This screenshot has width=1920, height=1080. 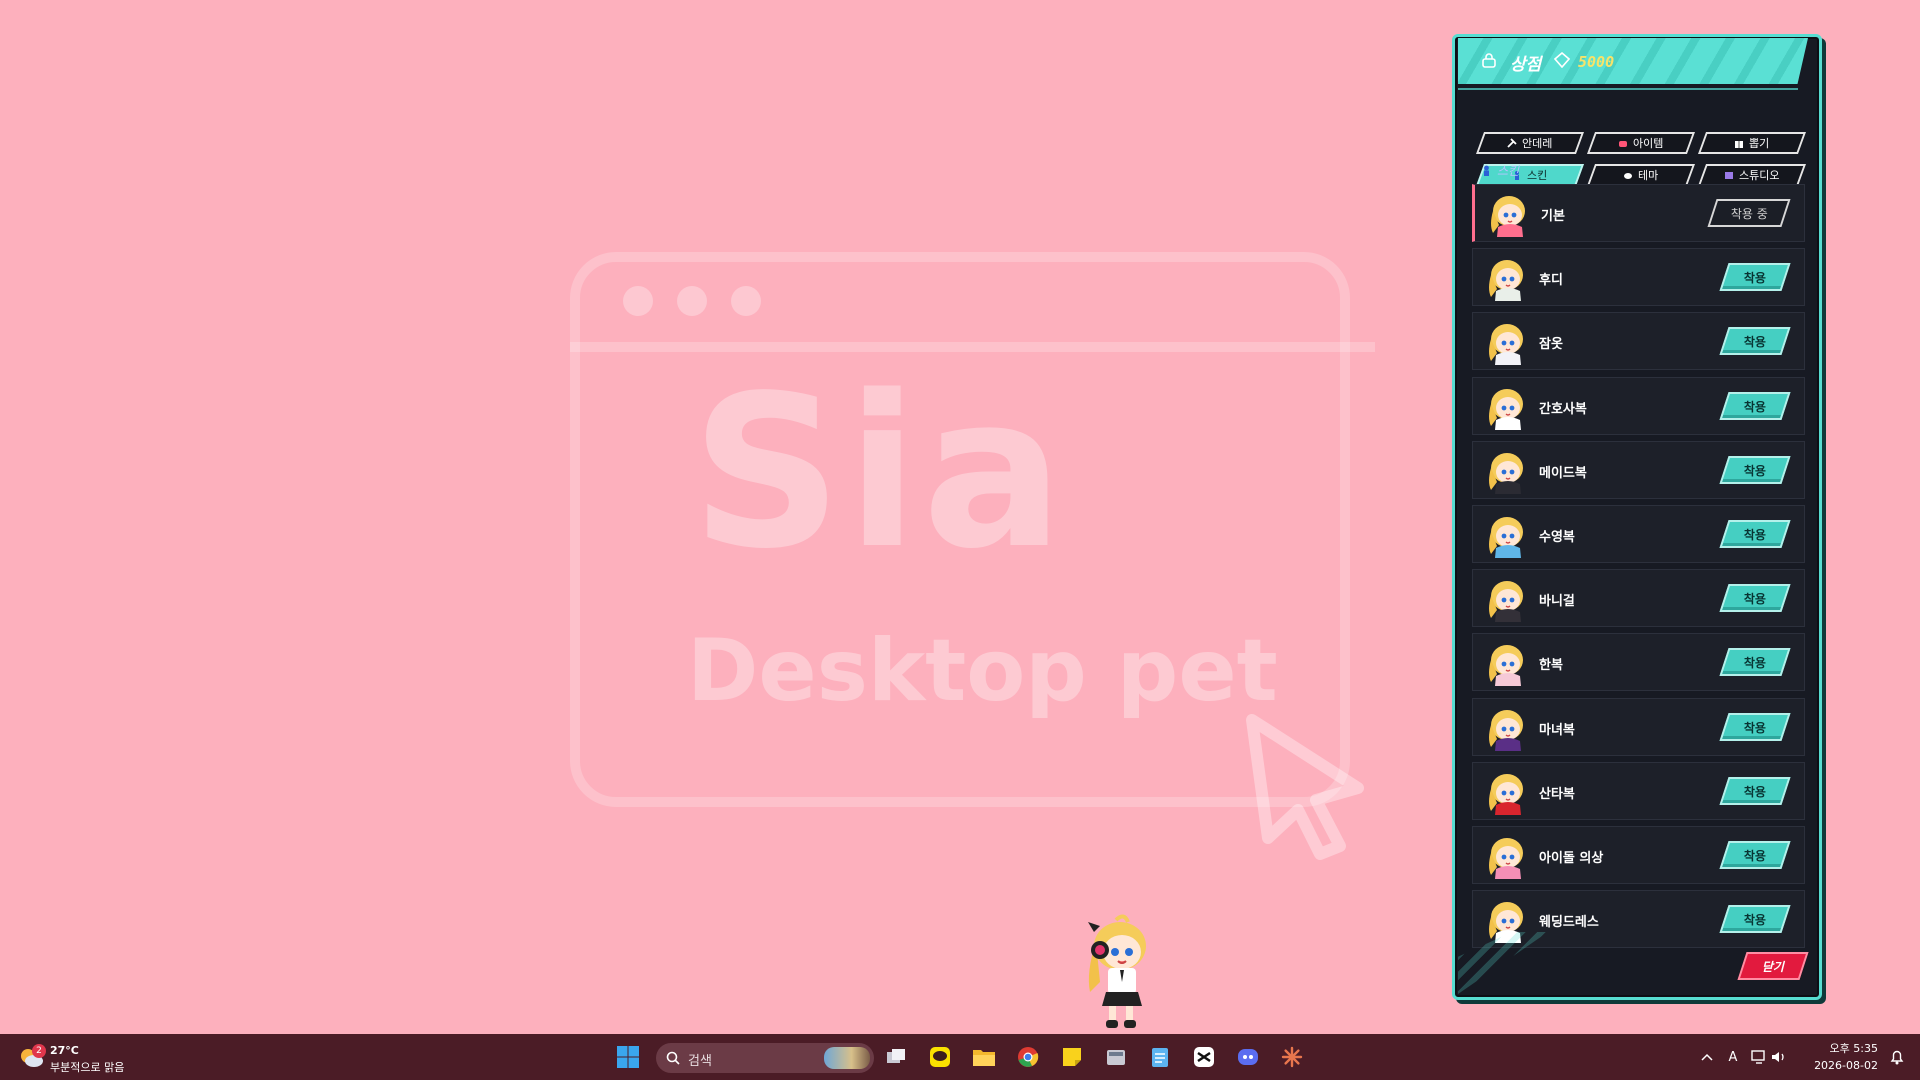 I want to click on skin-list-item: 아이돌 의상 착용, so click(x=1638, y=855).